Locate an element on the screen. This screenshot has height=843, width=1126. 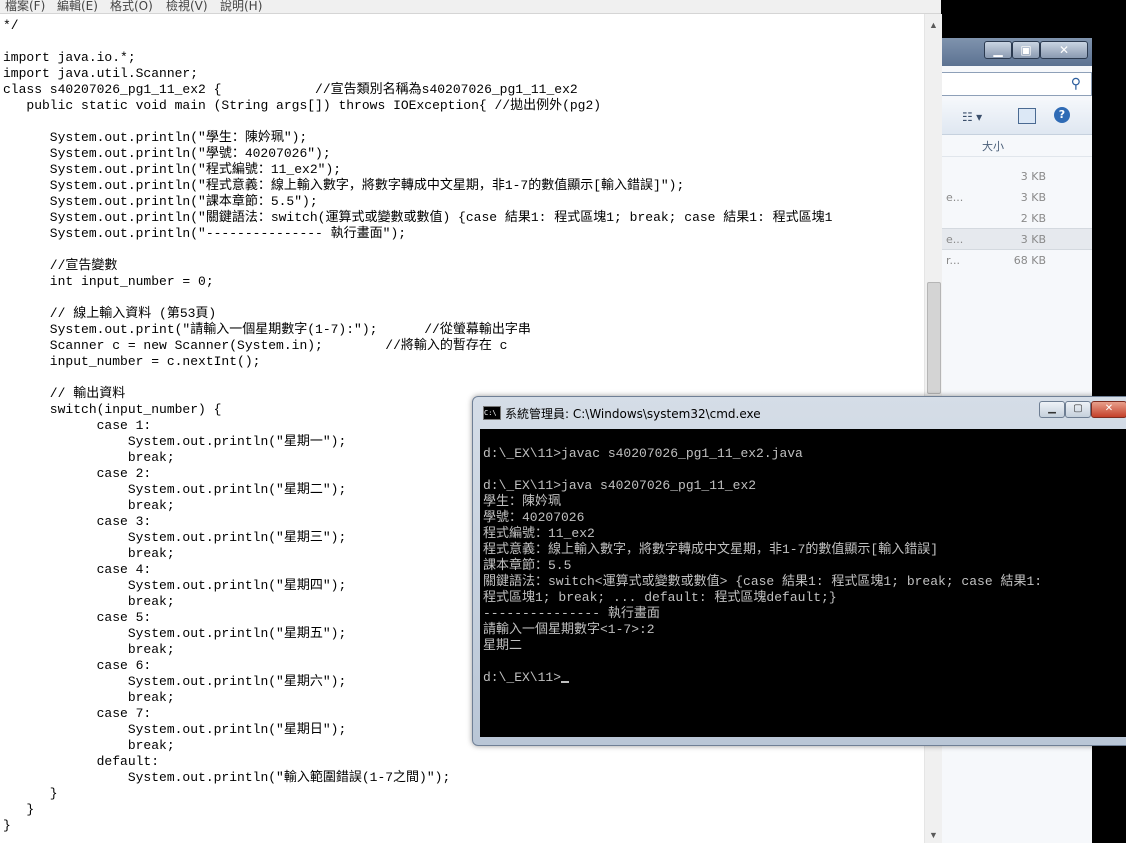
view-options-icon: ☷ ▾ is located at coordinates (972, 117).